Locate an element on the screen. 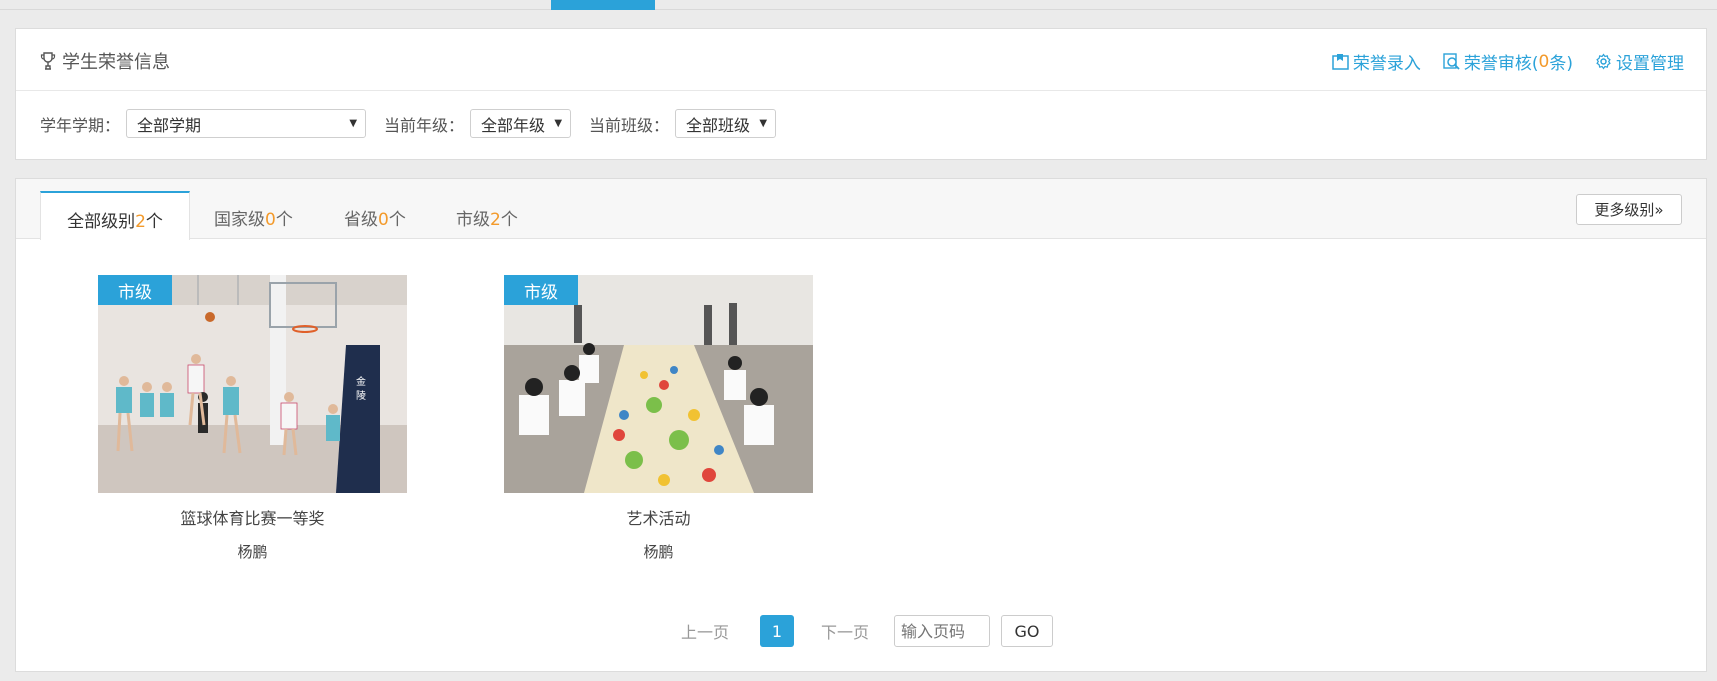 The width and height of the screenshot is (1717, 681). term-select-value: 全部学期 is located at coordinates (169, 125).